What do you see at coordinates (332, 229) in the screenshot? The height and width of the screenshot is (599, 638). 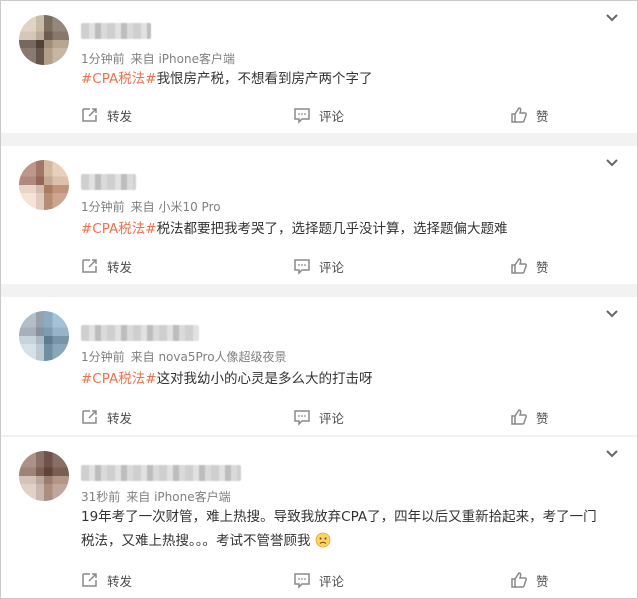 I see `post-text: 税法都要把我考哭了，选择题几乎没计算，选择题偏大题难` at bounding box center [332, 229].